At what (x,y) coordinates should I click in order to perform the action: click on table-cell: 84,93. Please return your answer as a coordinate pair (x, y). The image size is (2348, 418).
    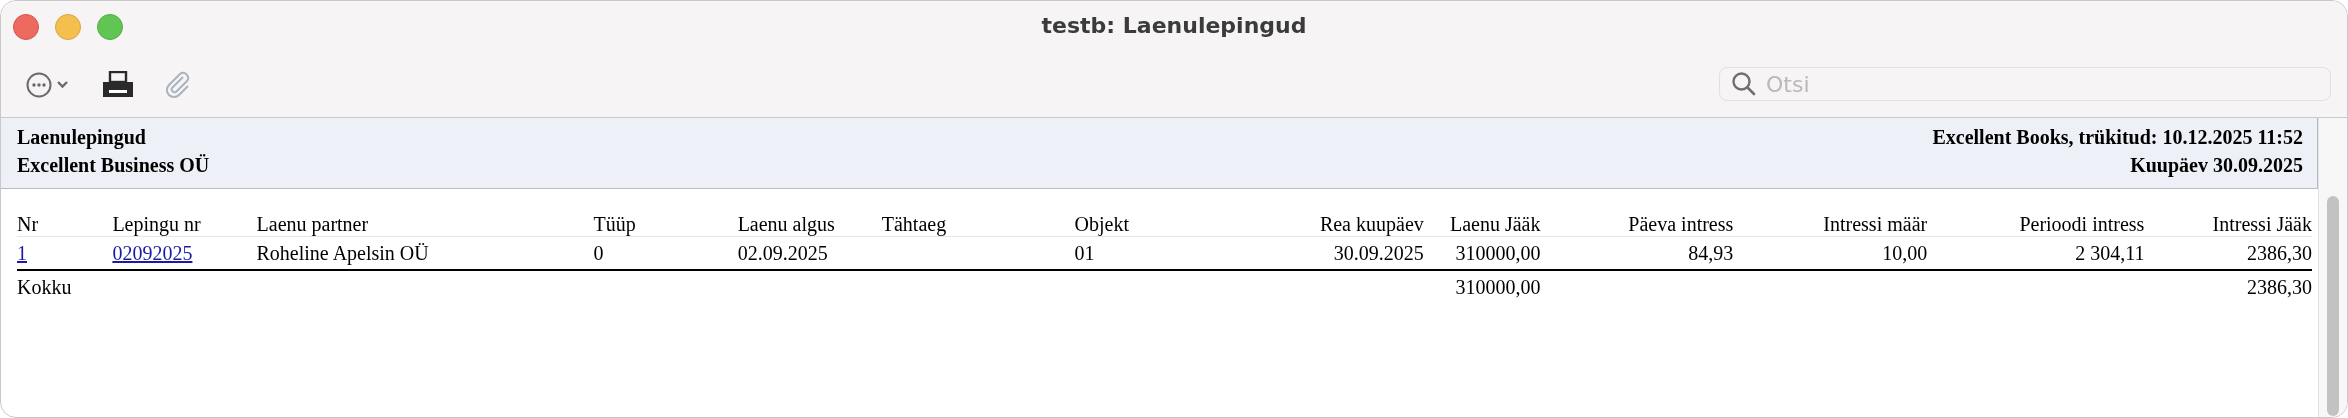
    Looking at the image, I should click on (1637, 253).